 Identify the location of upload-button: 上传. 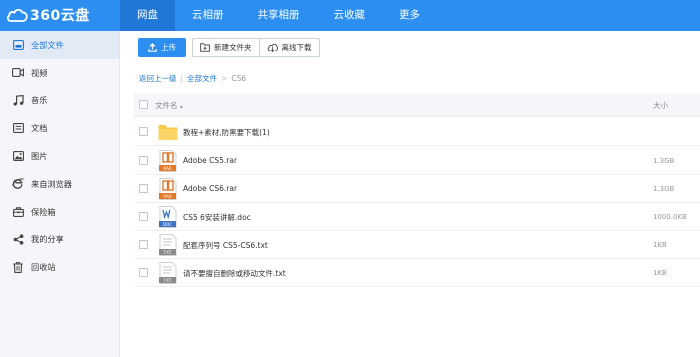
(162, 47).